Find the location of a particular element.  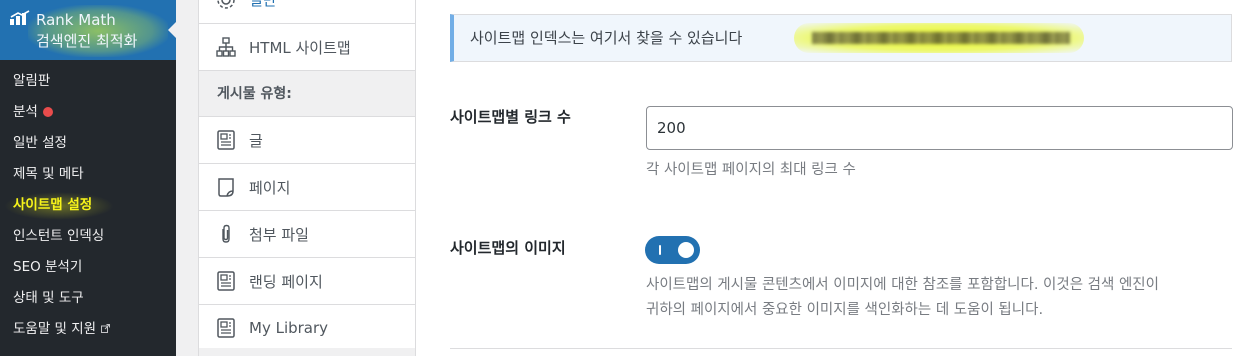

paperclip-icon is located at coordinates (226, 234).